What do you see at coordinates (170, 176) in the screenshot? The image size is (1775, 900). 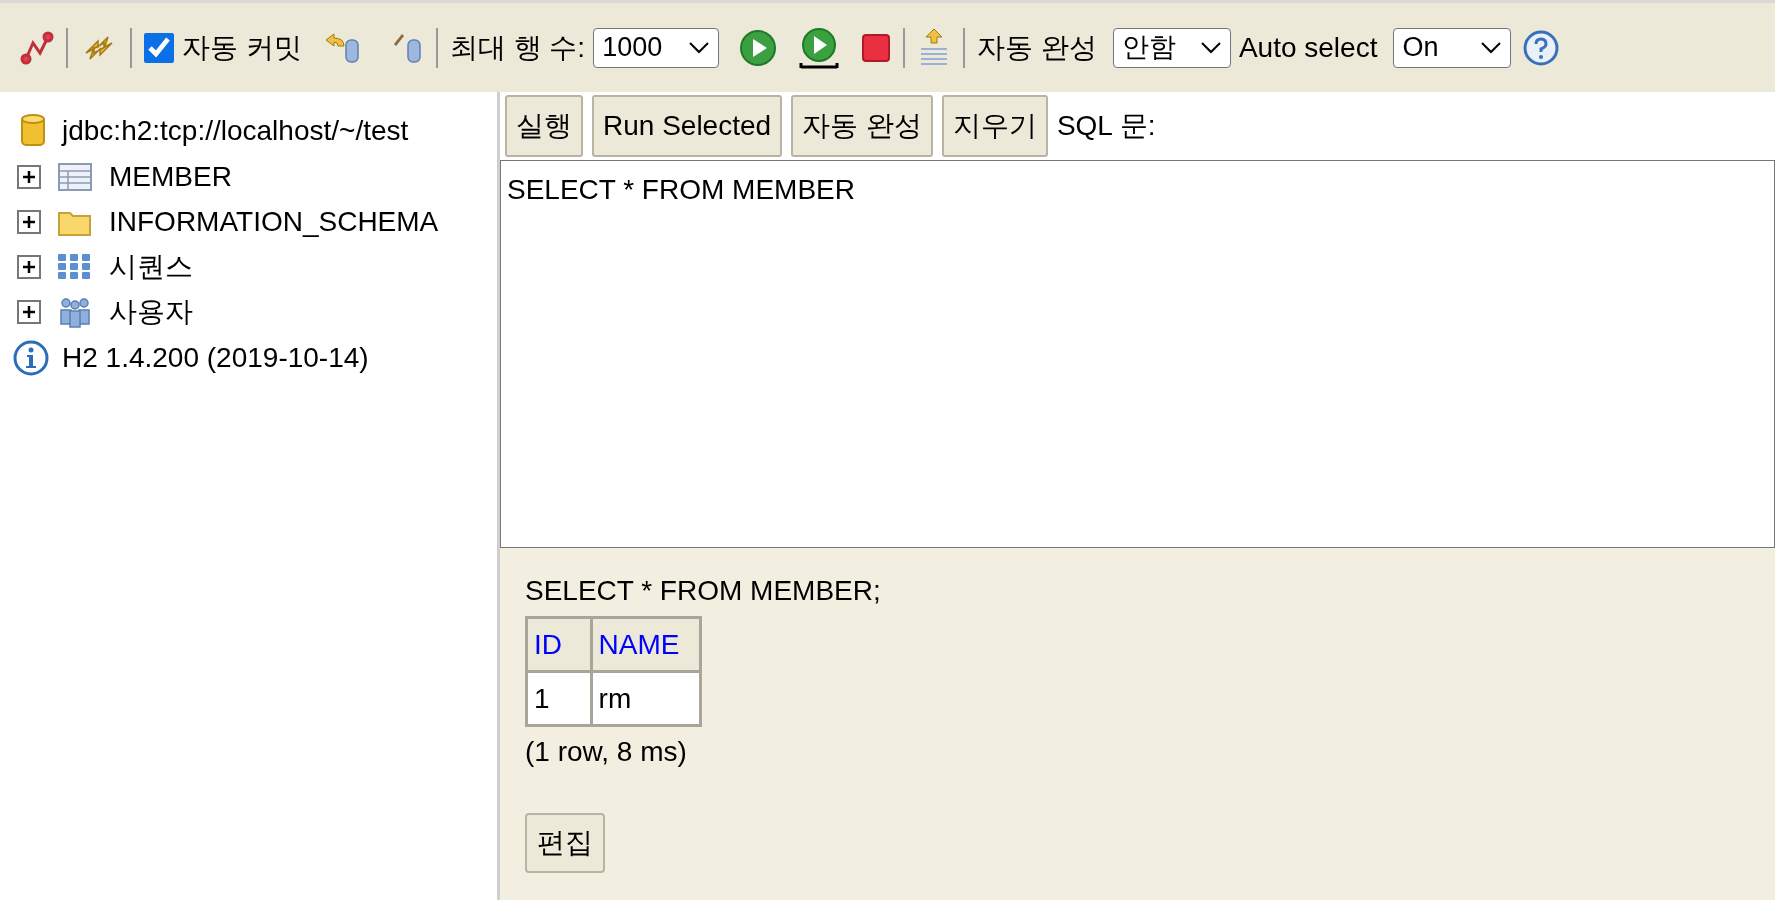 I see `tree-item-label: MEMBER` at bounding box center [170, 176].